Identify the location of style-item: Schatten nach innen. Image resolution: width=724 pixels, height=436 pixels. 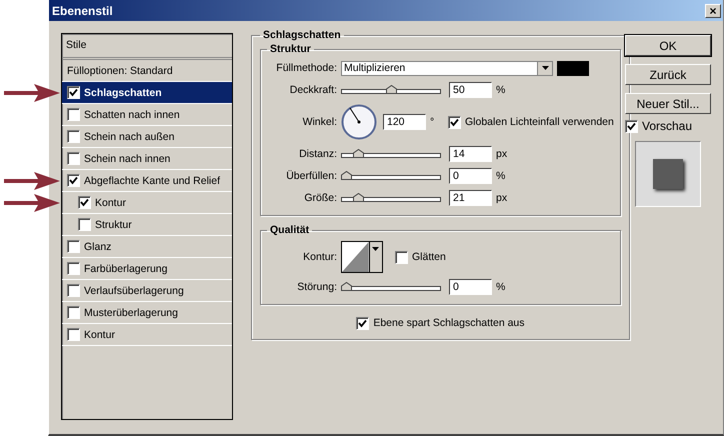
(147, 115).